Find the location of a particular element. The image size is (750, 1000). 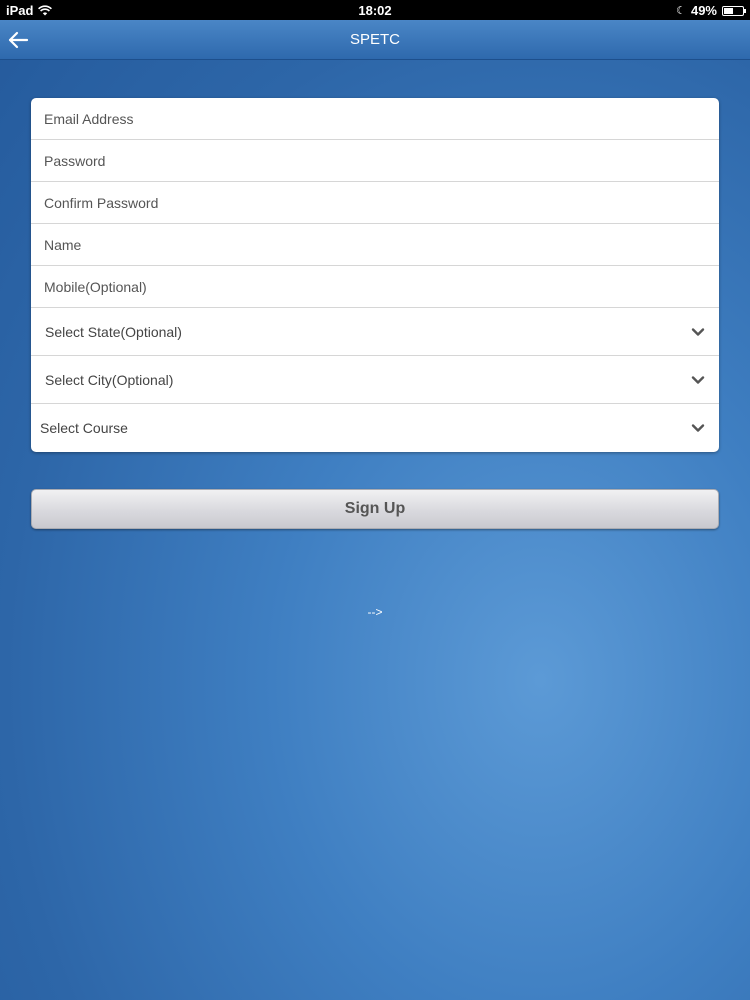

navigation-bar: SPETC is located at coordinates (375, 40).